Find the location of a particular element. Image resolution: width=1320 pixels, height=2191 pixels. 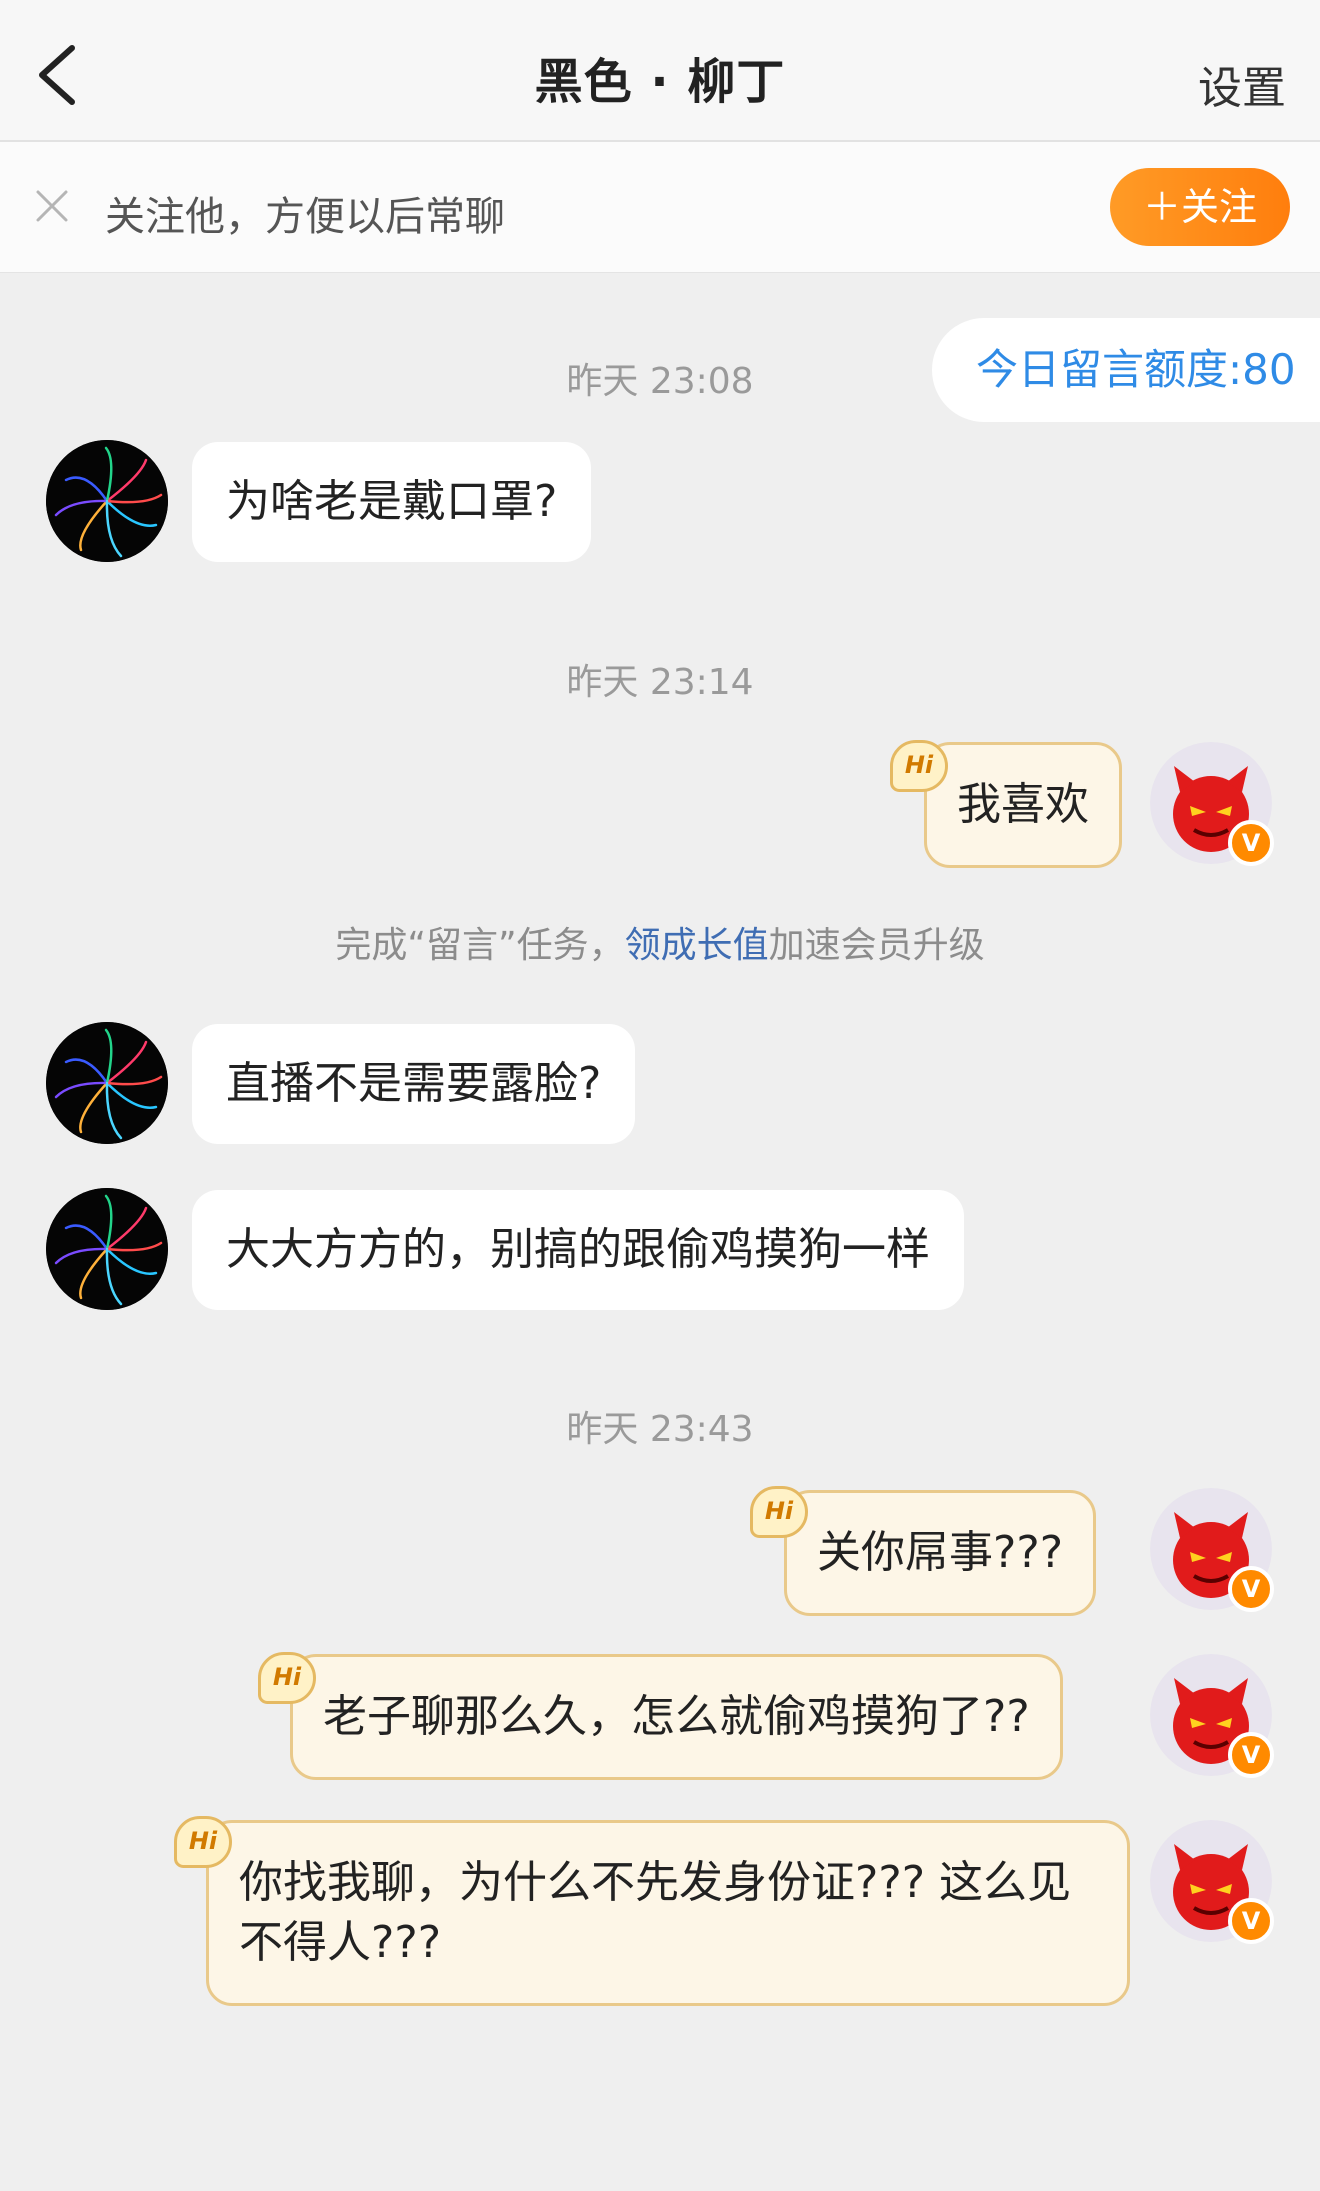

growth-value-link: 领成长值 is located at coordinates (697, 945).